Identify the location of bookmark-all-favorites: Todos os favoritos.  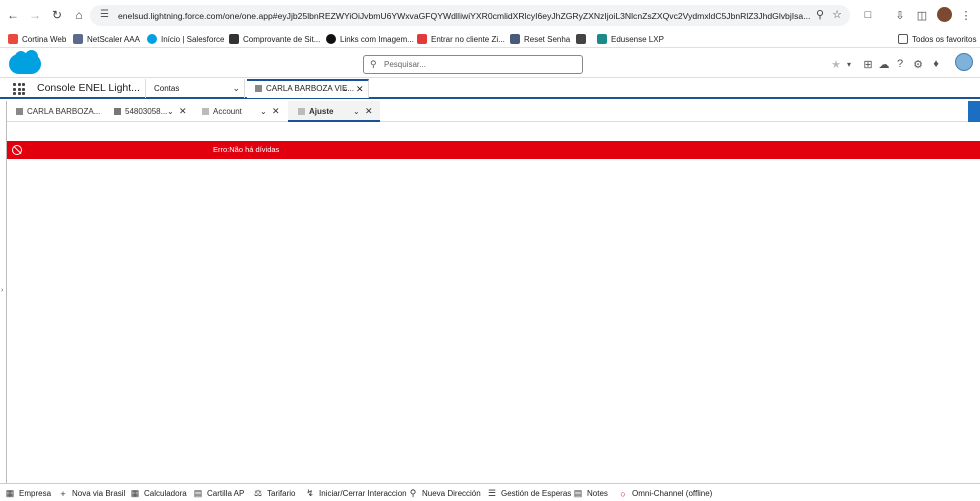
(937, 39).